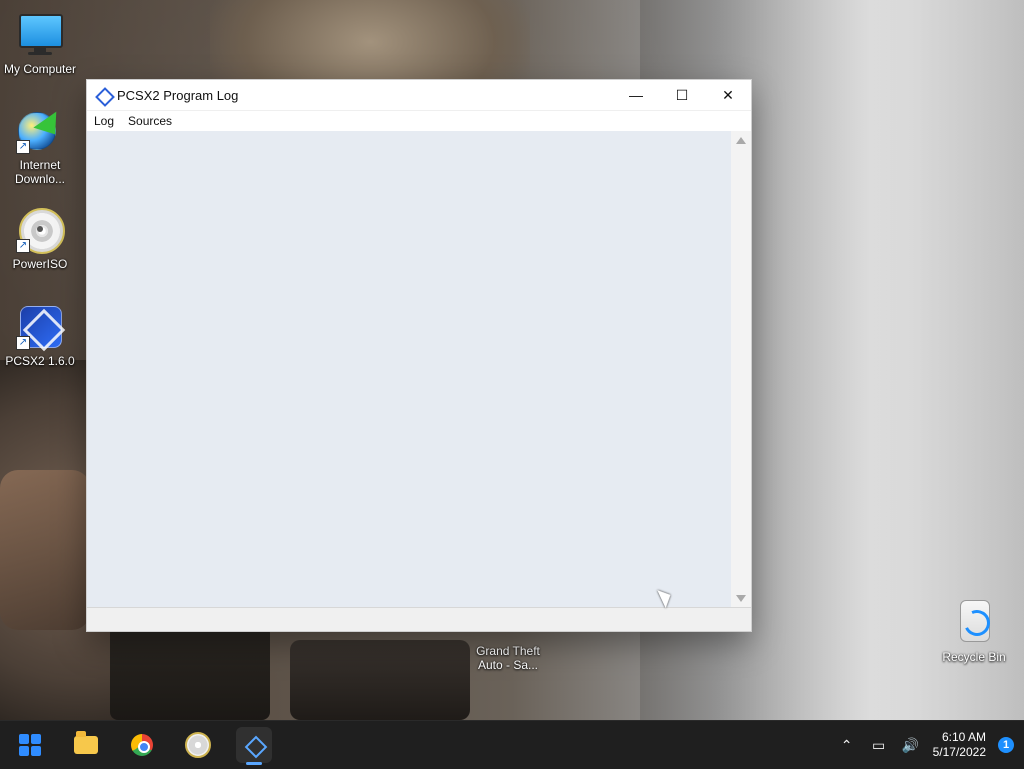  What do you see at coordinates (974, 657) in the screenshot?
I see `desktop-icon-label: Recycle Bin` at bounding box center [974, 657].